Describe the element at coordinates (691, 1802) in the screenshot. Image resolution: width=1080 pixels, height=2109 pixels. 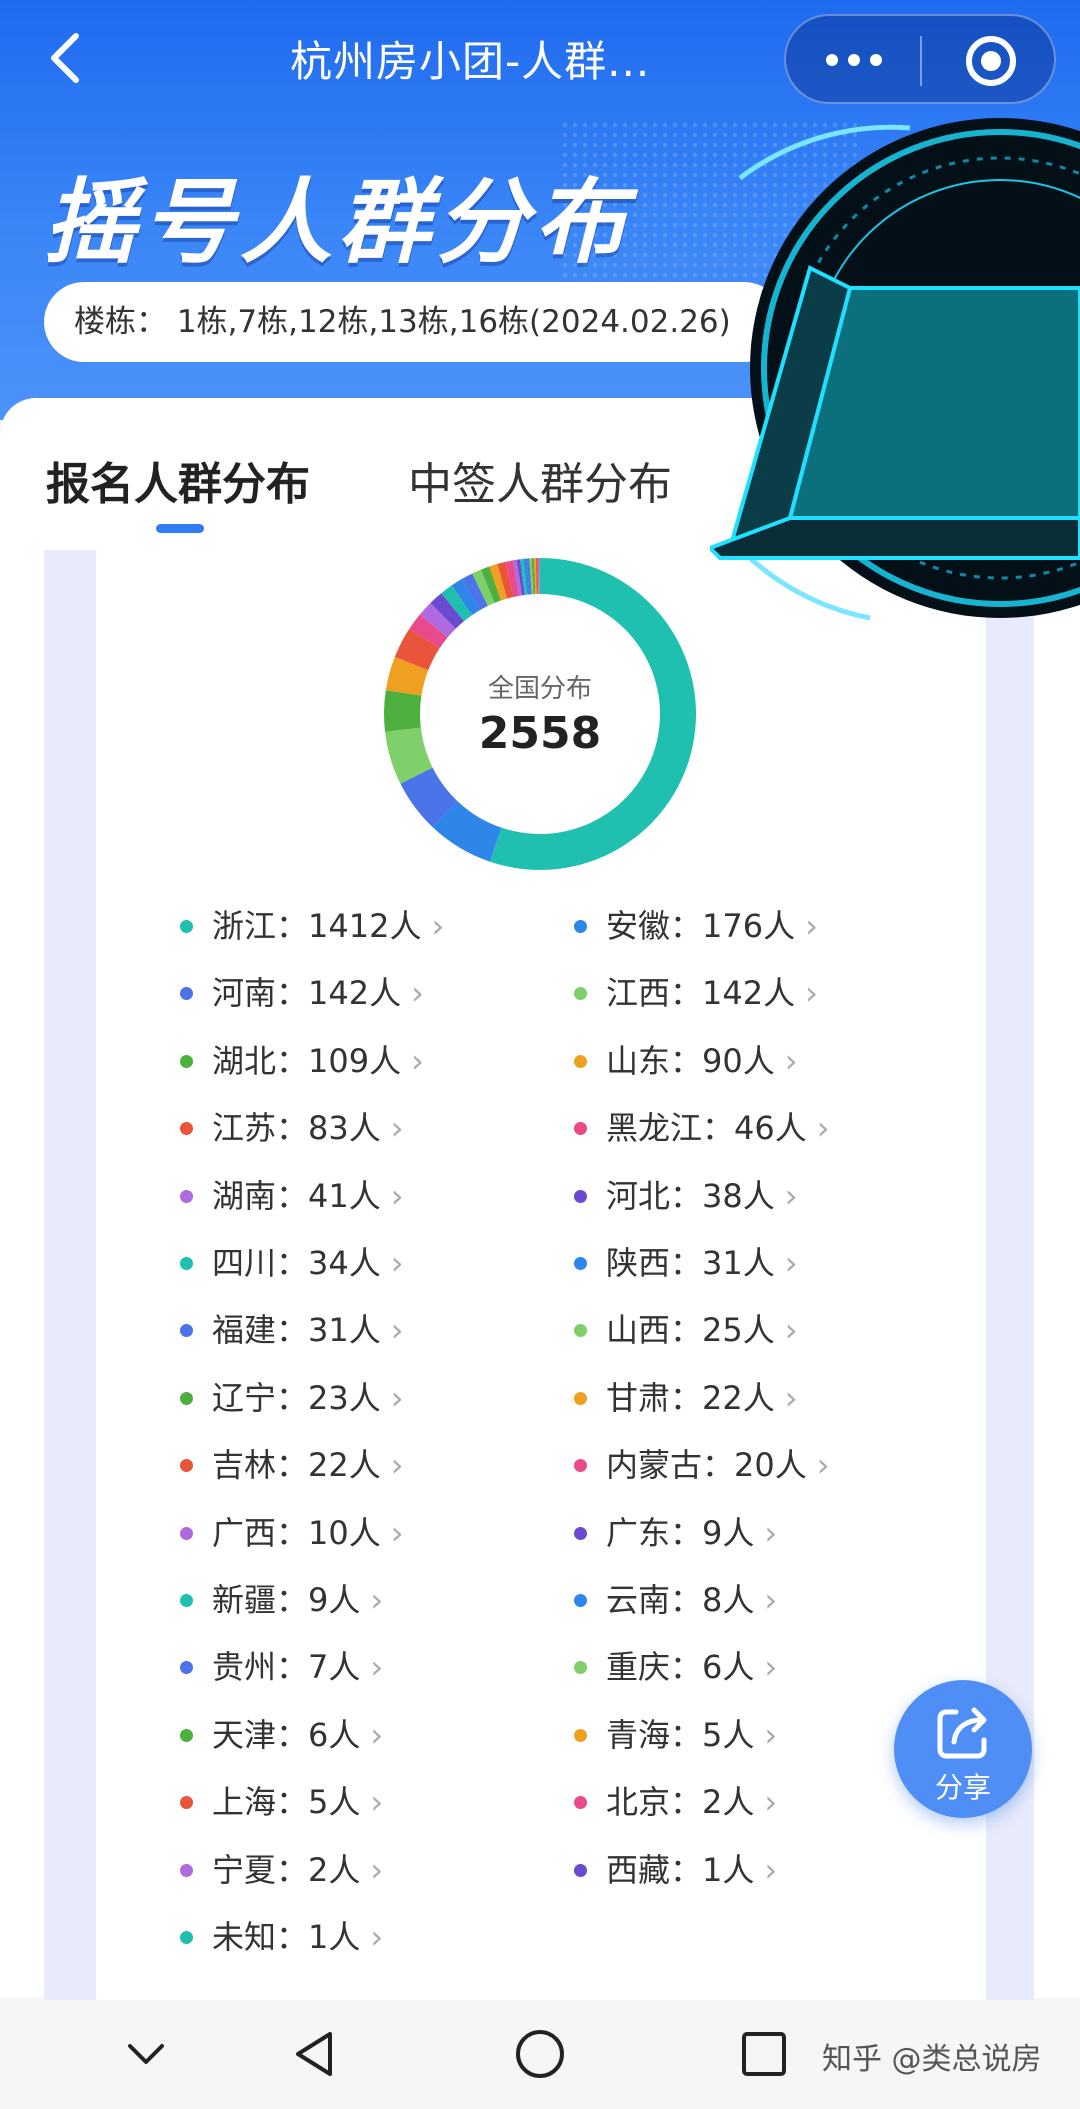
I see `legend-label: 北京：2人 ›` at that location.